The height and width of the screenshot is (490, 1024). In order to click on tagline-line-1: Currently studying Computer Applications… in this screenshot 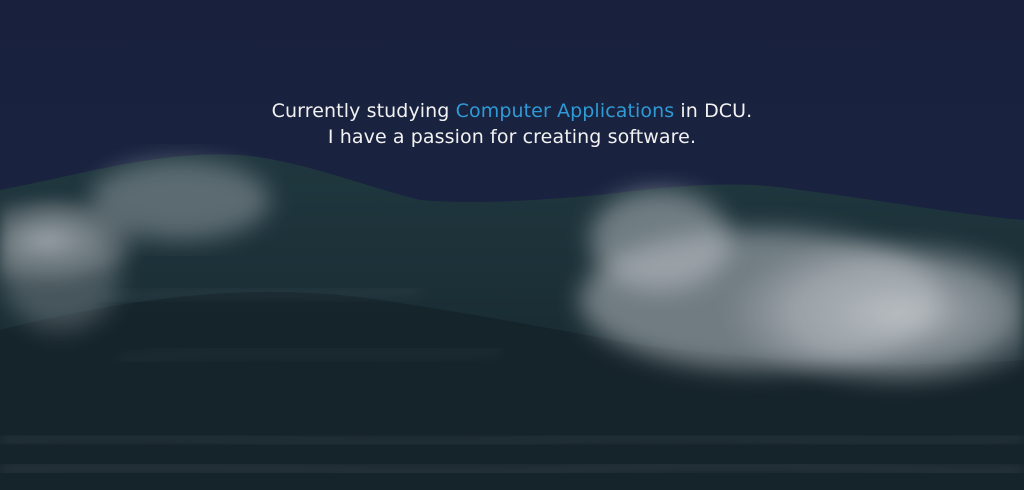, I will do `click(512, 111)`.